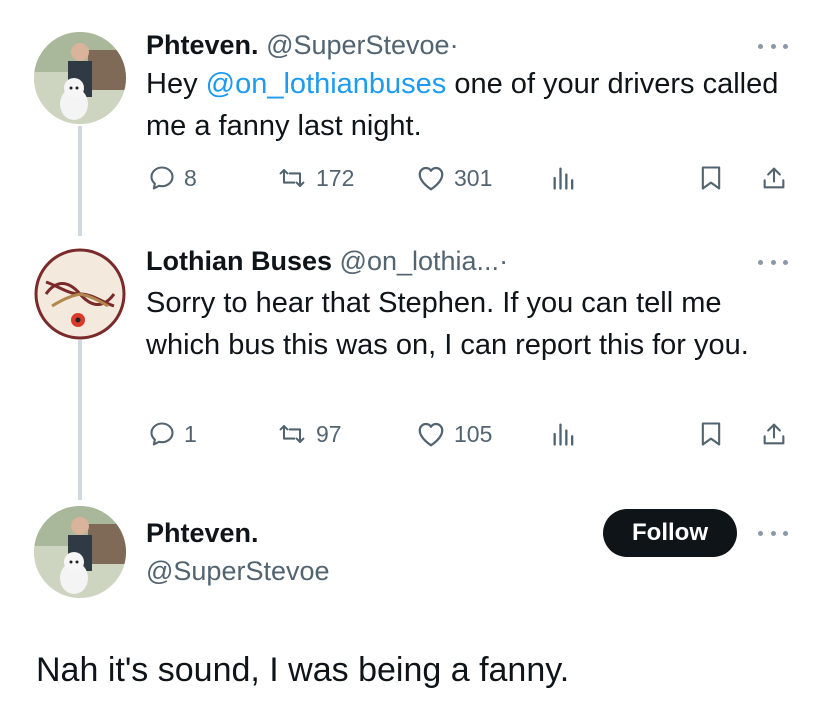 This screenshot has height=707, width=828. I want to click on tweet-actions: 8 172 301, so click(471, 178).